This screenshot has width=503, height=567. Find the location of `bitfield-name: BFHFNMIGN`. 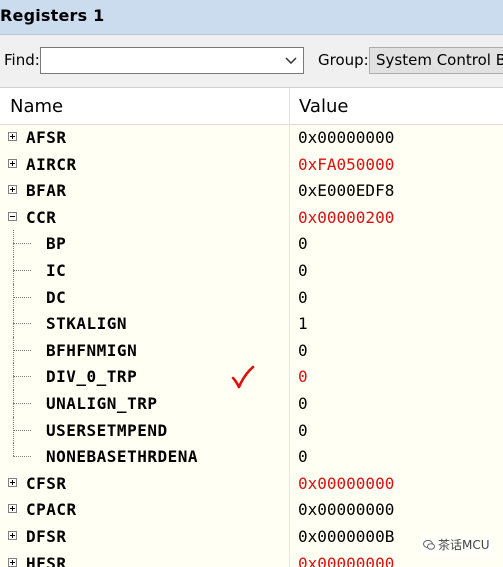

bitfield-name: BFHFNMIGN is located at coordinates (92, 350).